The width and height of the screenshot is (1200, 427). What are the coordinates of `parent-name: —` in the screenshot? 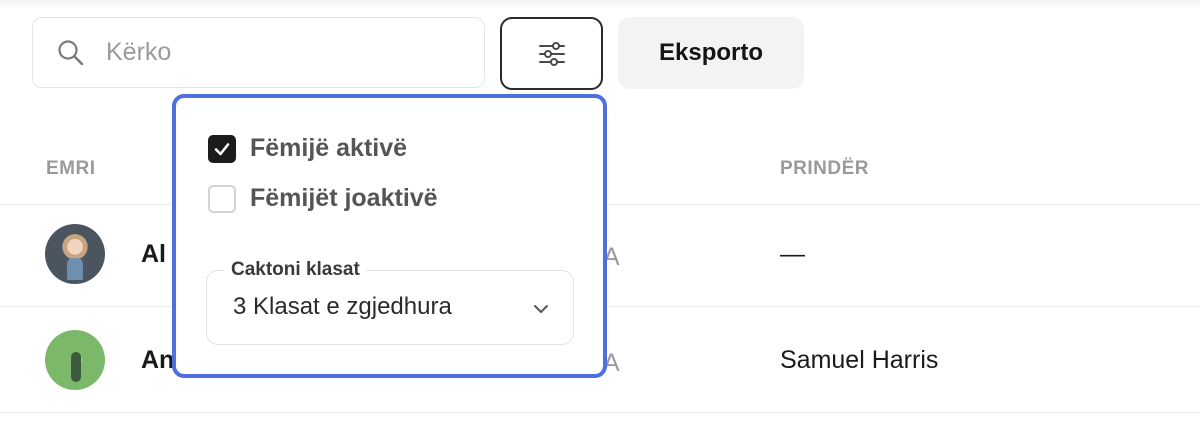 It's located at (792, 254).